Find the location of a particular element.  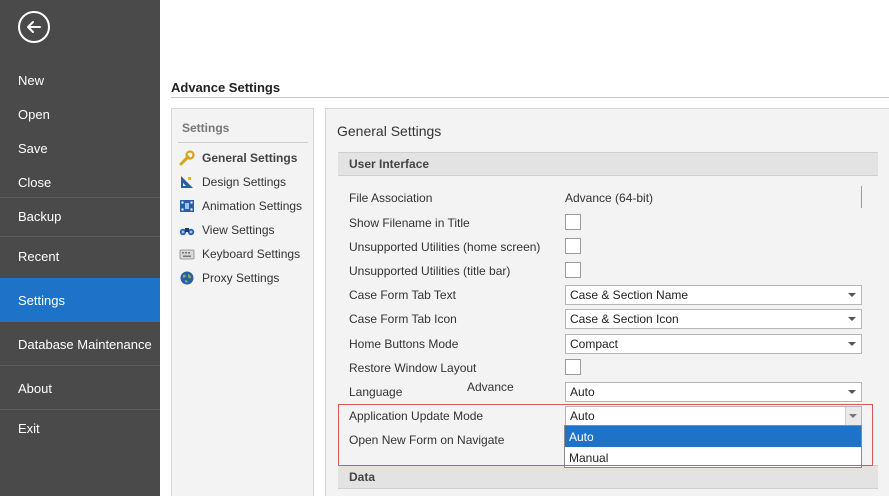

nav-backup: Backup is located at coordinates (80, 216).